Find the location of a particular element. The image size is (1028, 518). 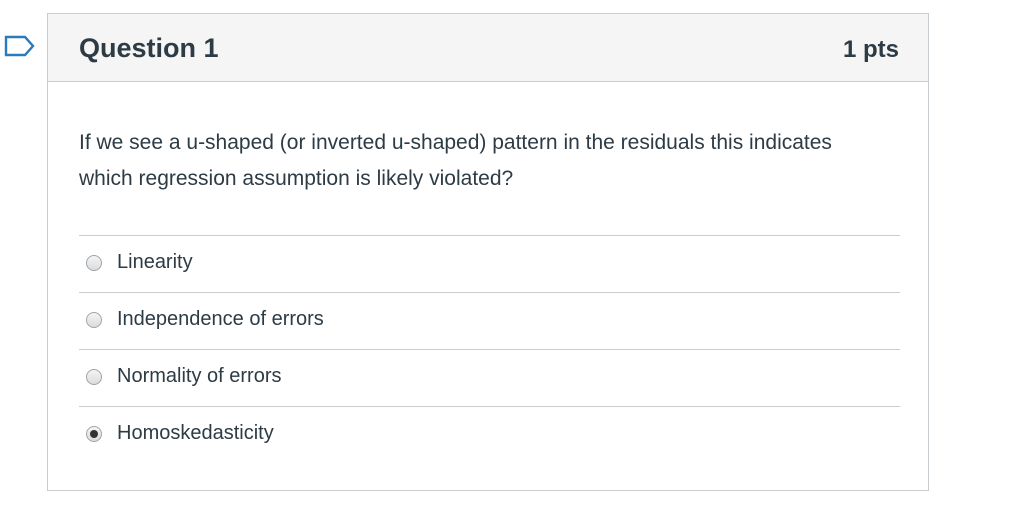

answer-label: Linearity is located at coordinates (155, 262).